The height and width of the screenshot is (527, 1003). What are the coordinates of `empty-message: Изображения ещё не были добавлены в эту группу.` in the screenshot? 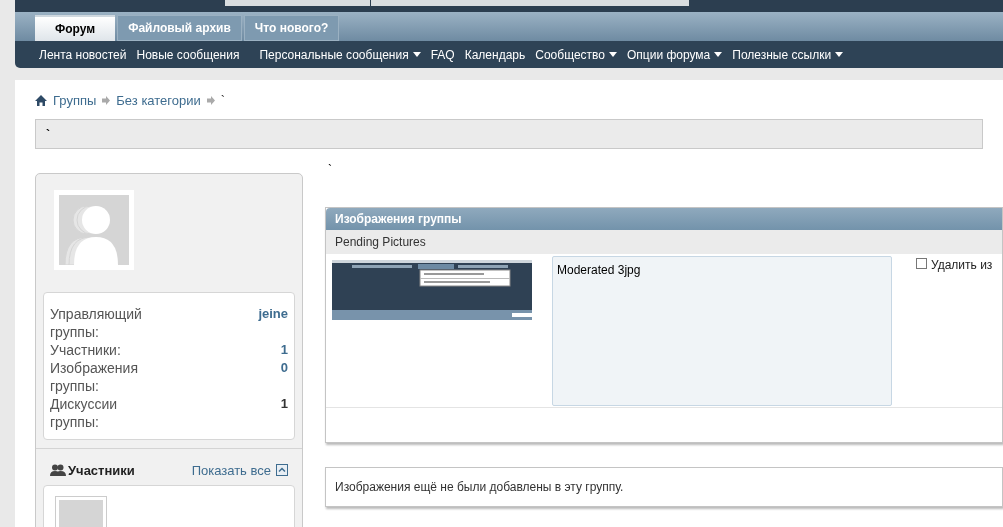 It's located at (664, 486).